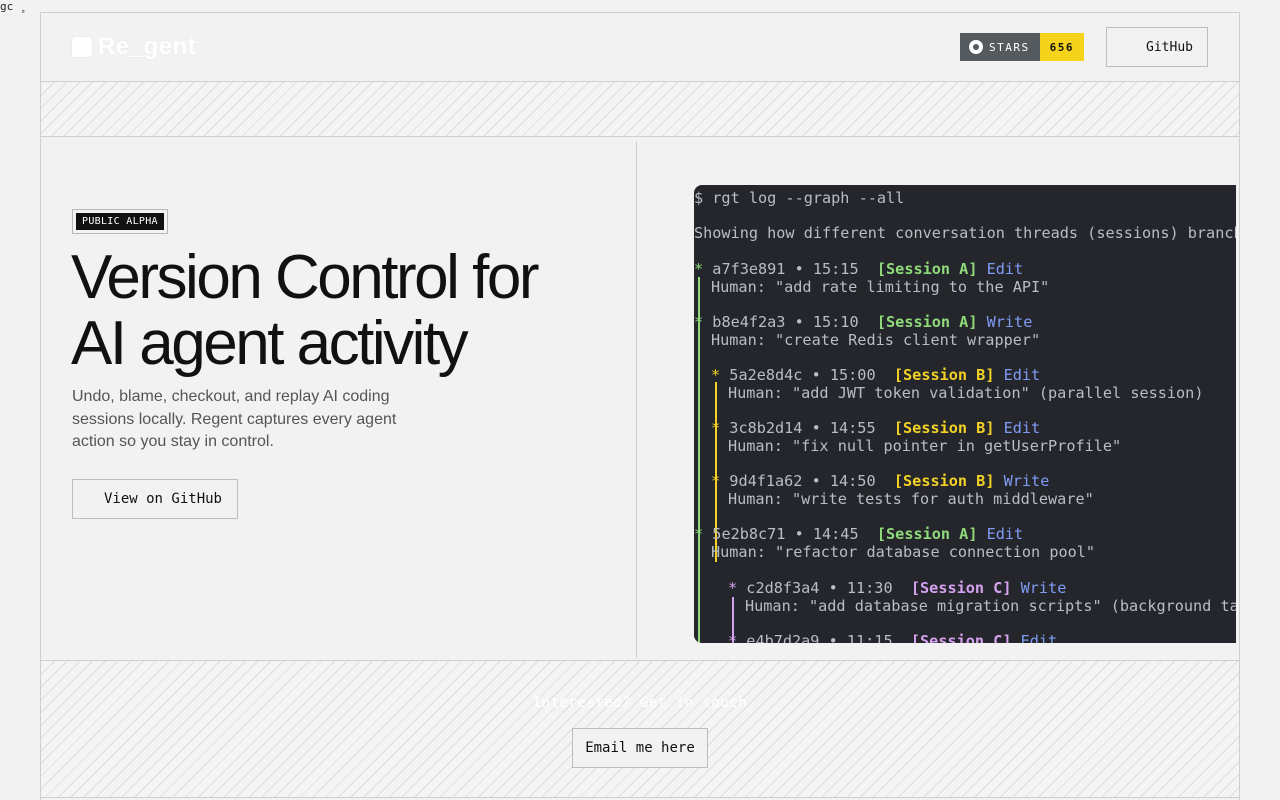  I want to click on public-alpha-badge: PUBLIC ALPHA, so click(120, 221).